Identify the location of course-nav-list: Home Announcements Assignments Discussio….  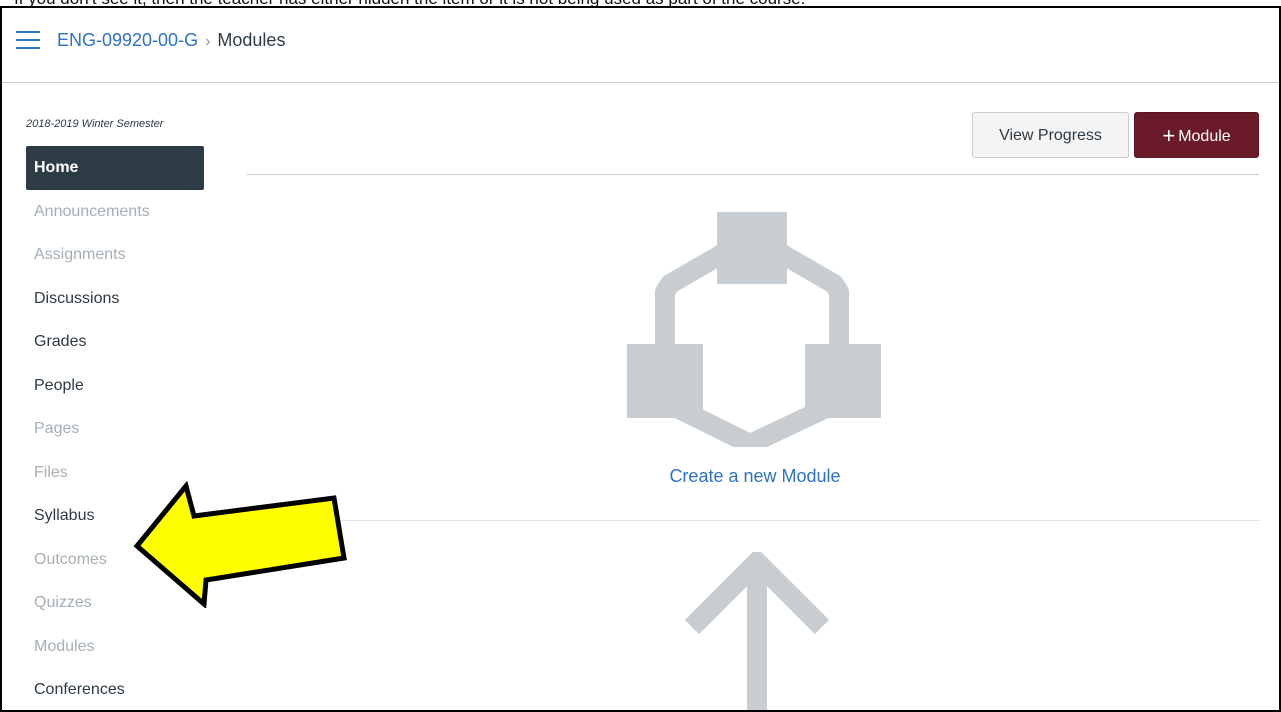
(115, 428).